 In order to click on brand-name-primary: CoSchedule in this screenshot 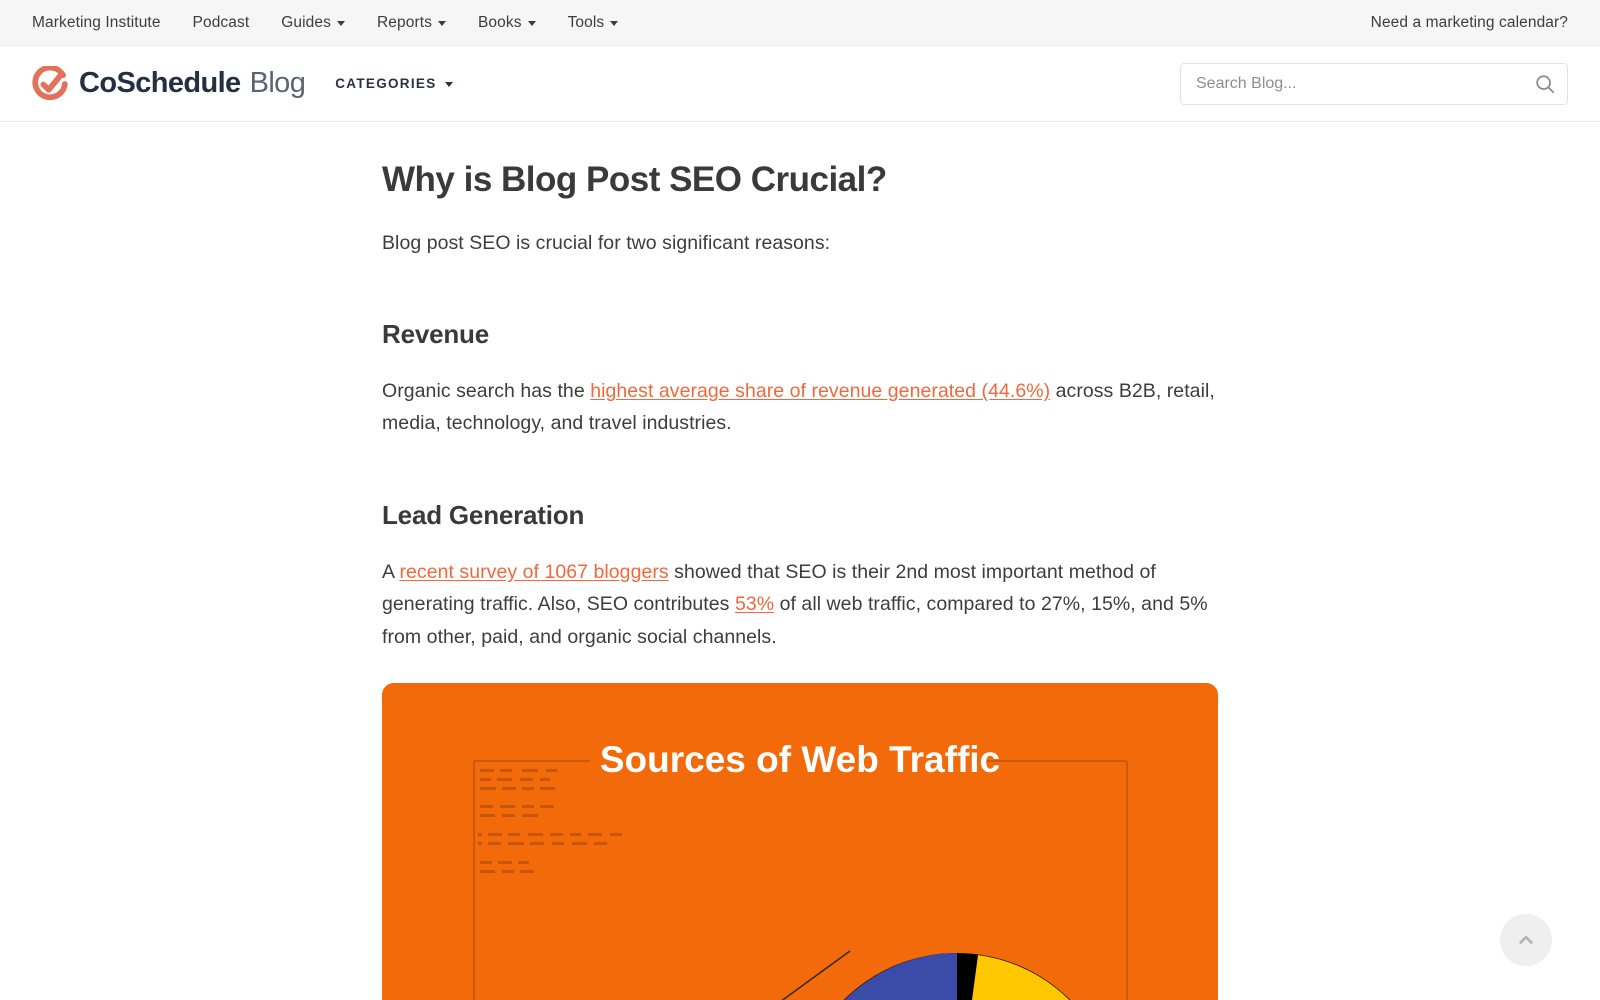, I will do `click(160, 83)`.